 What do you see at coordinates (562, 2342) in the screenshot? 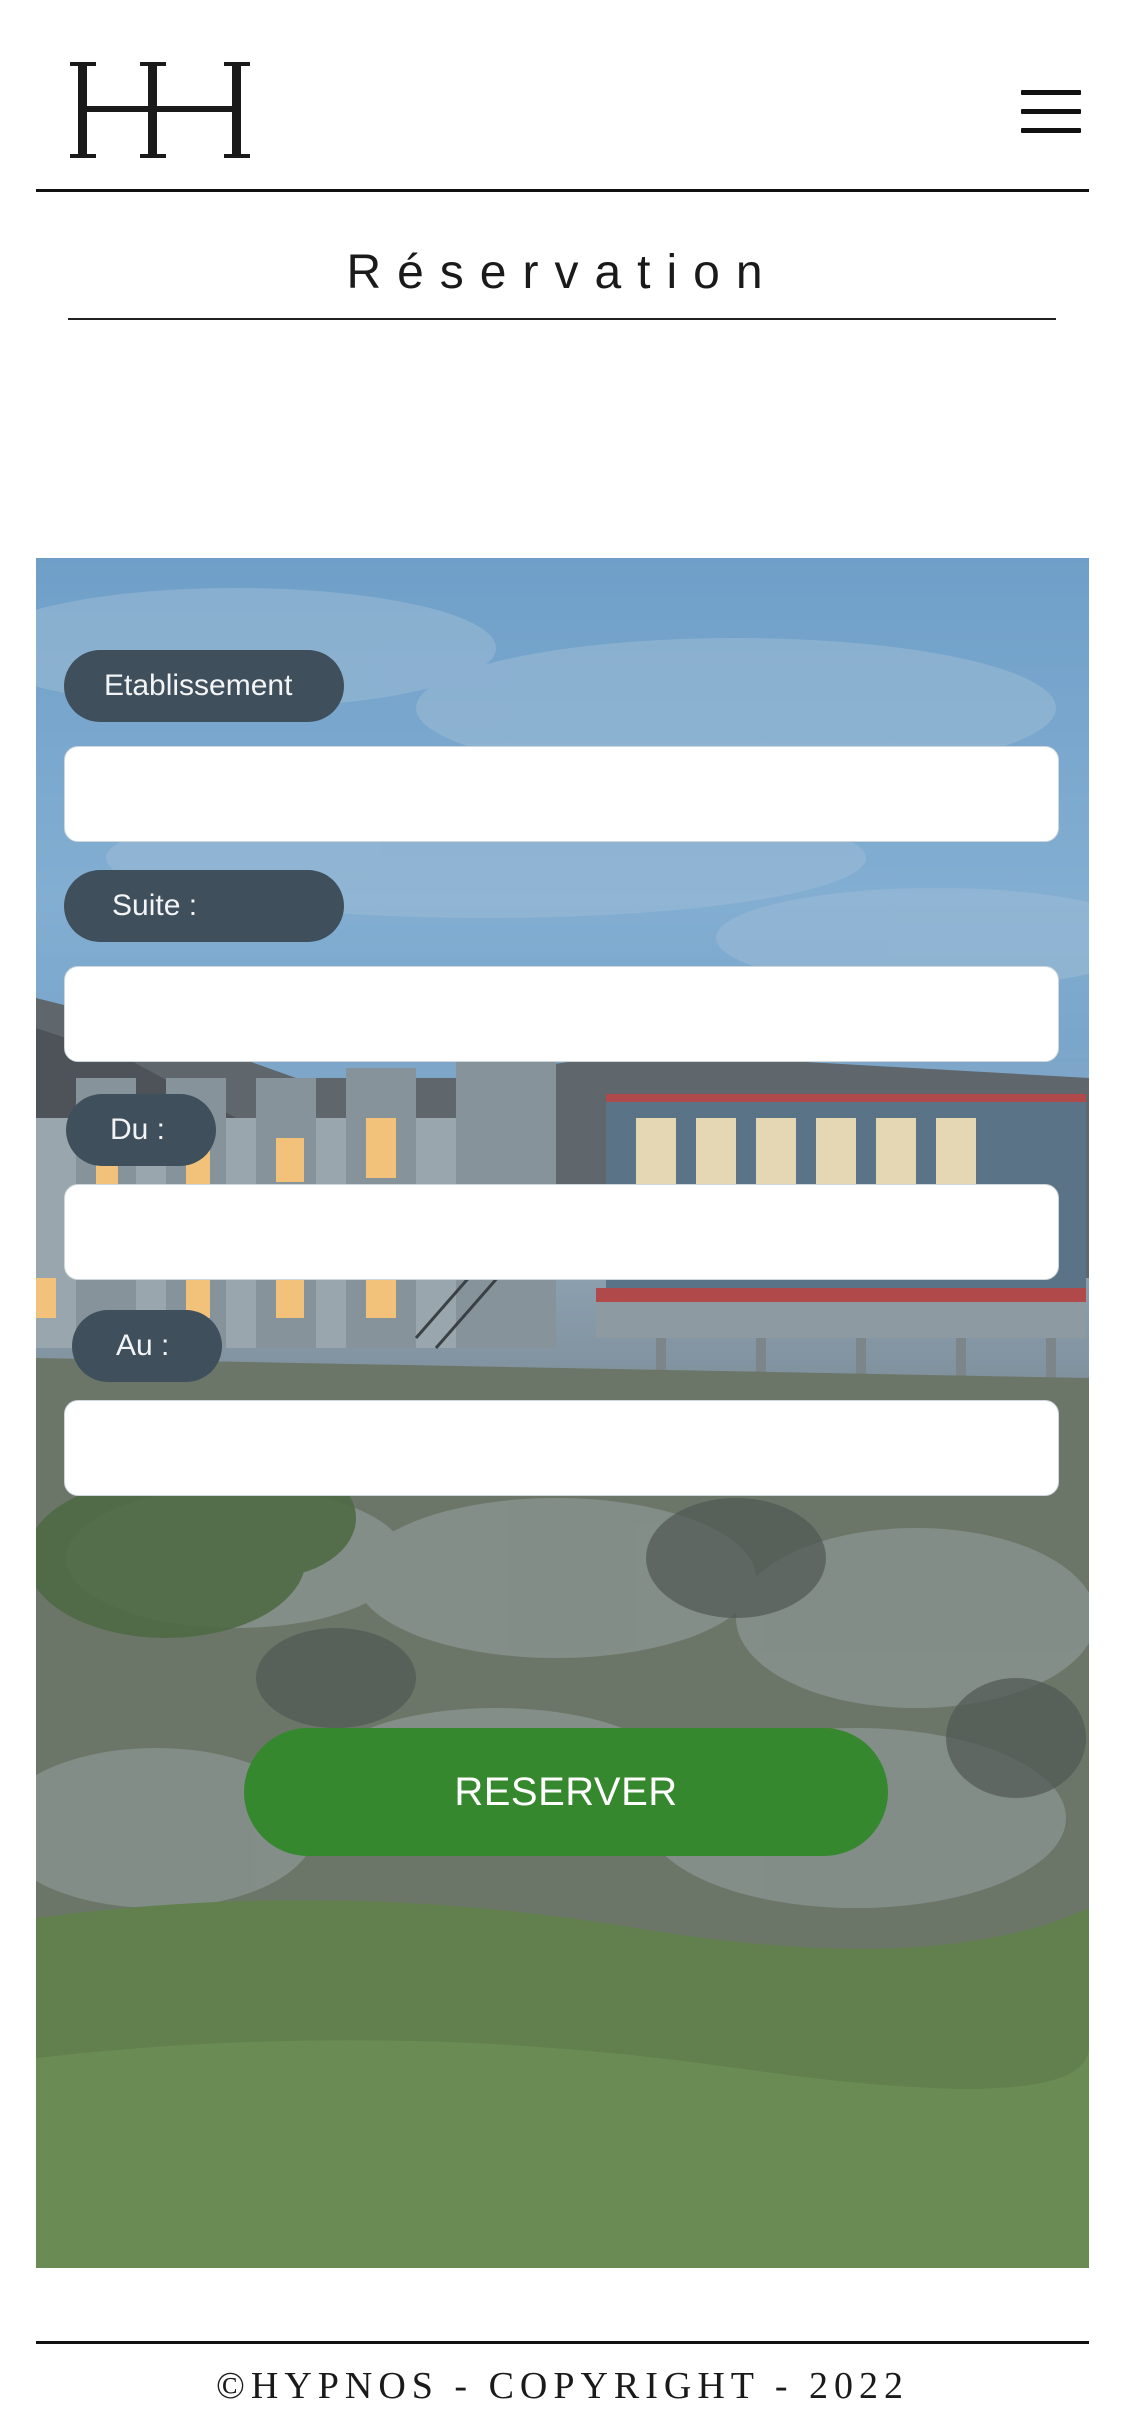
I see `footer-divider` at bounding box center [562, 2342].